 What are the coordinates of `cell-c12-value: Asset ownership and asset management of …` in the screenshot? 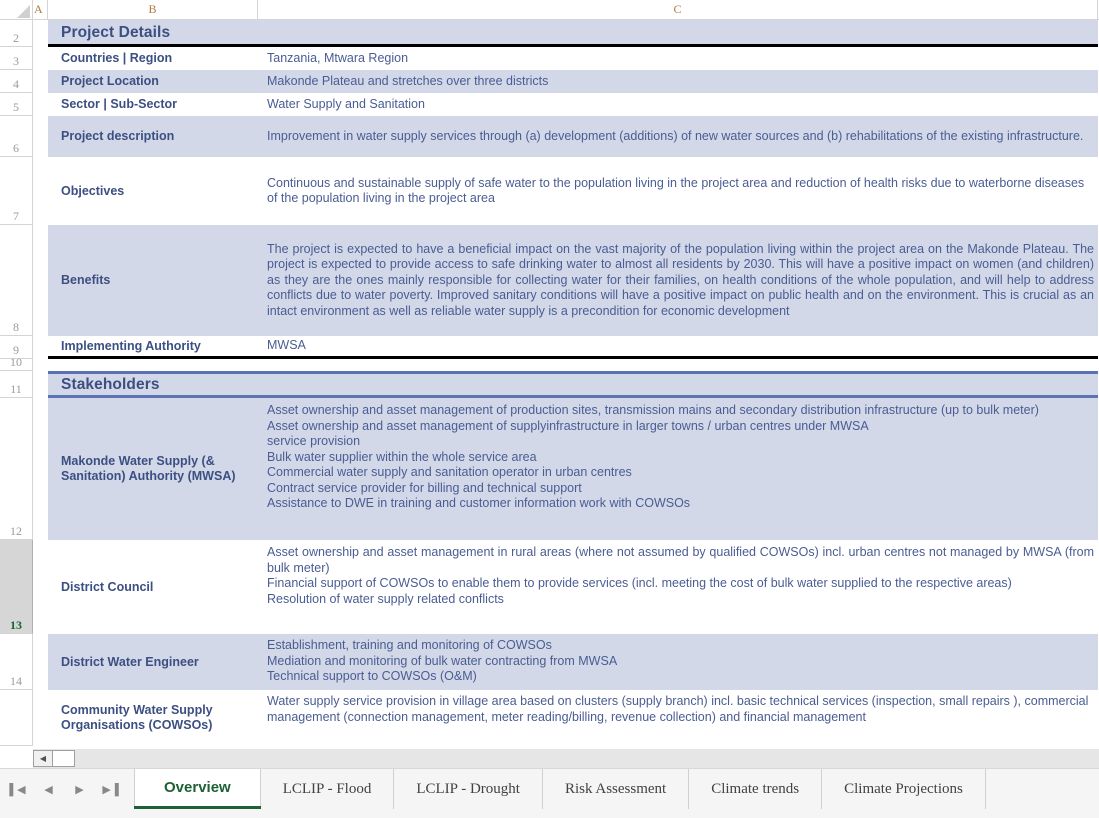 It's located at (678, 469).